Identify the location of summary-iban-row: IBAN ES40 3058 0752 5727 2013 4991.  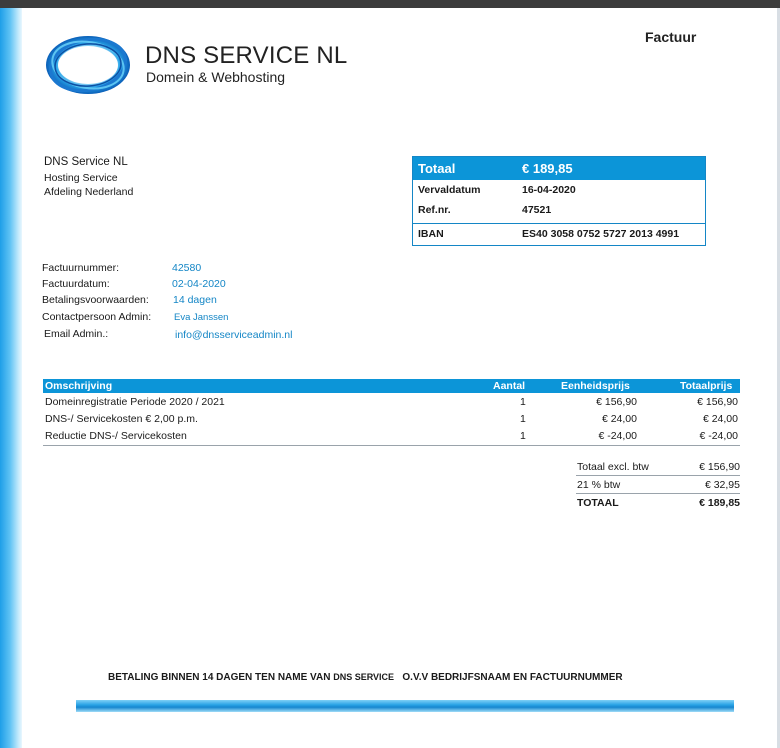
(559, 234).